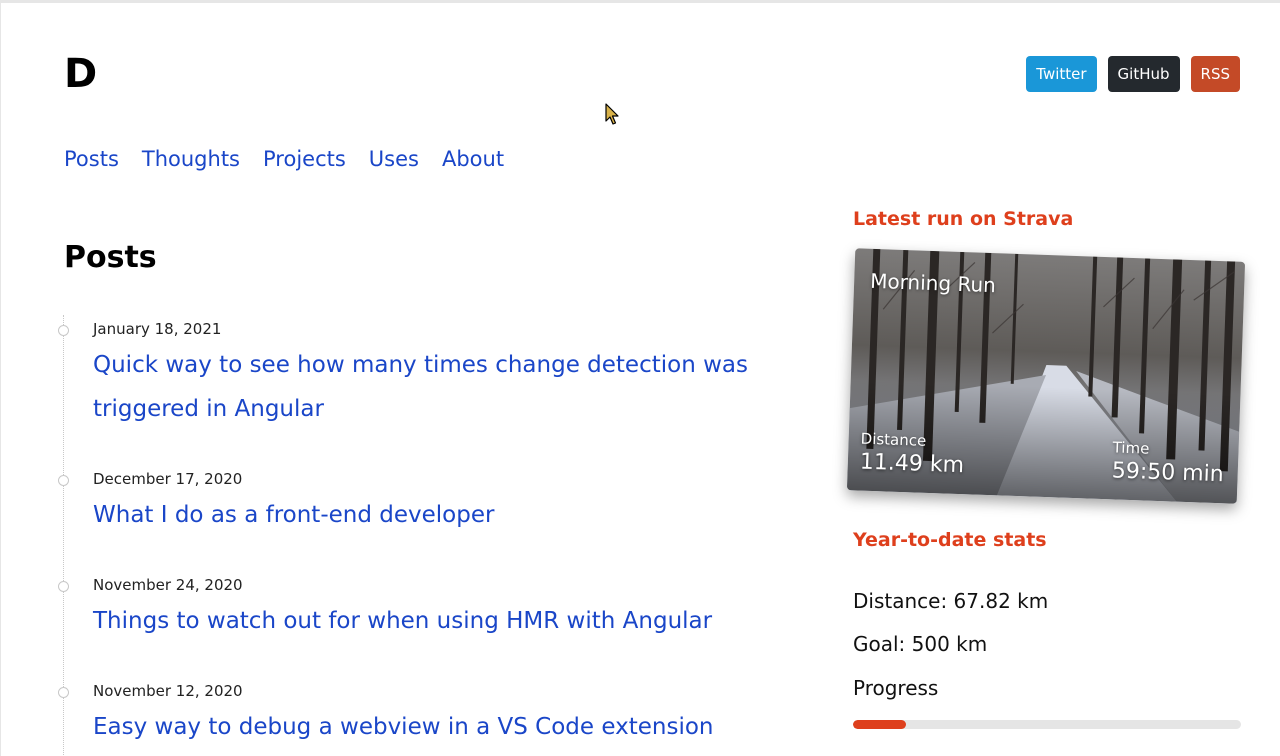  Describe the element at coordinates (191, 159) in the screenshot. I see `nav-item-thoughts: Thoughts` at that location.